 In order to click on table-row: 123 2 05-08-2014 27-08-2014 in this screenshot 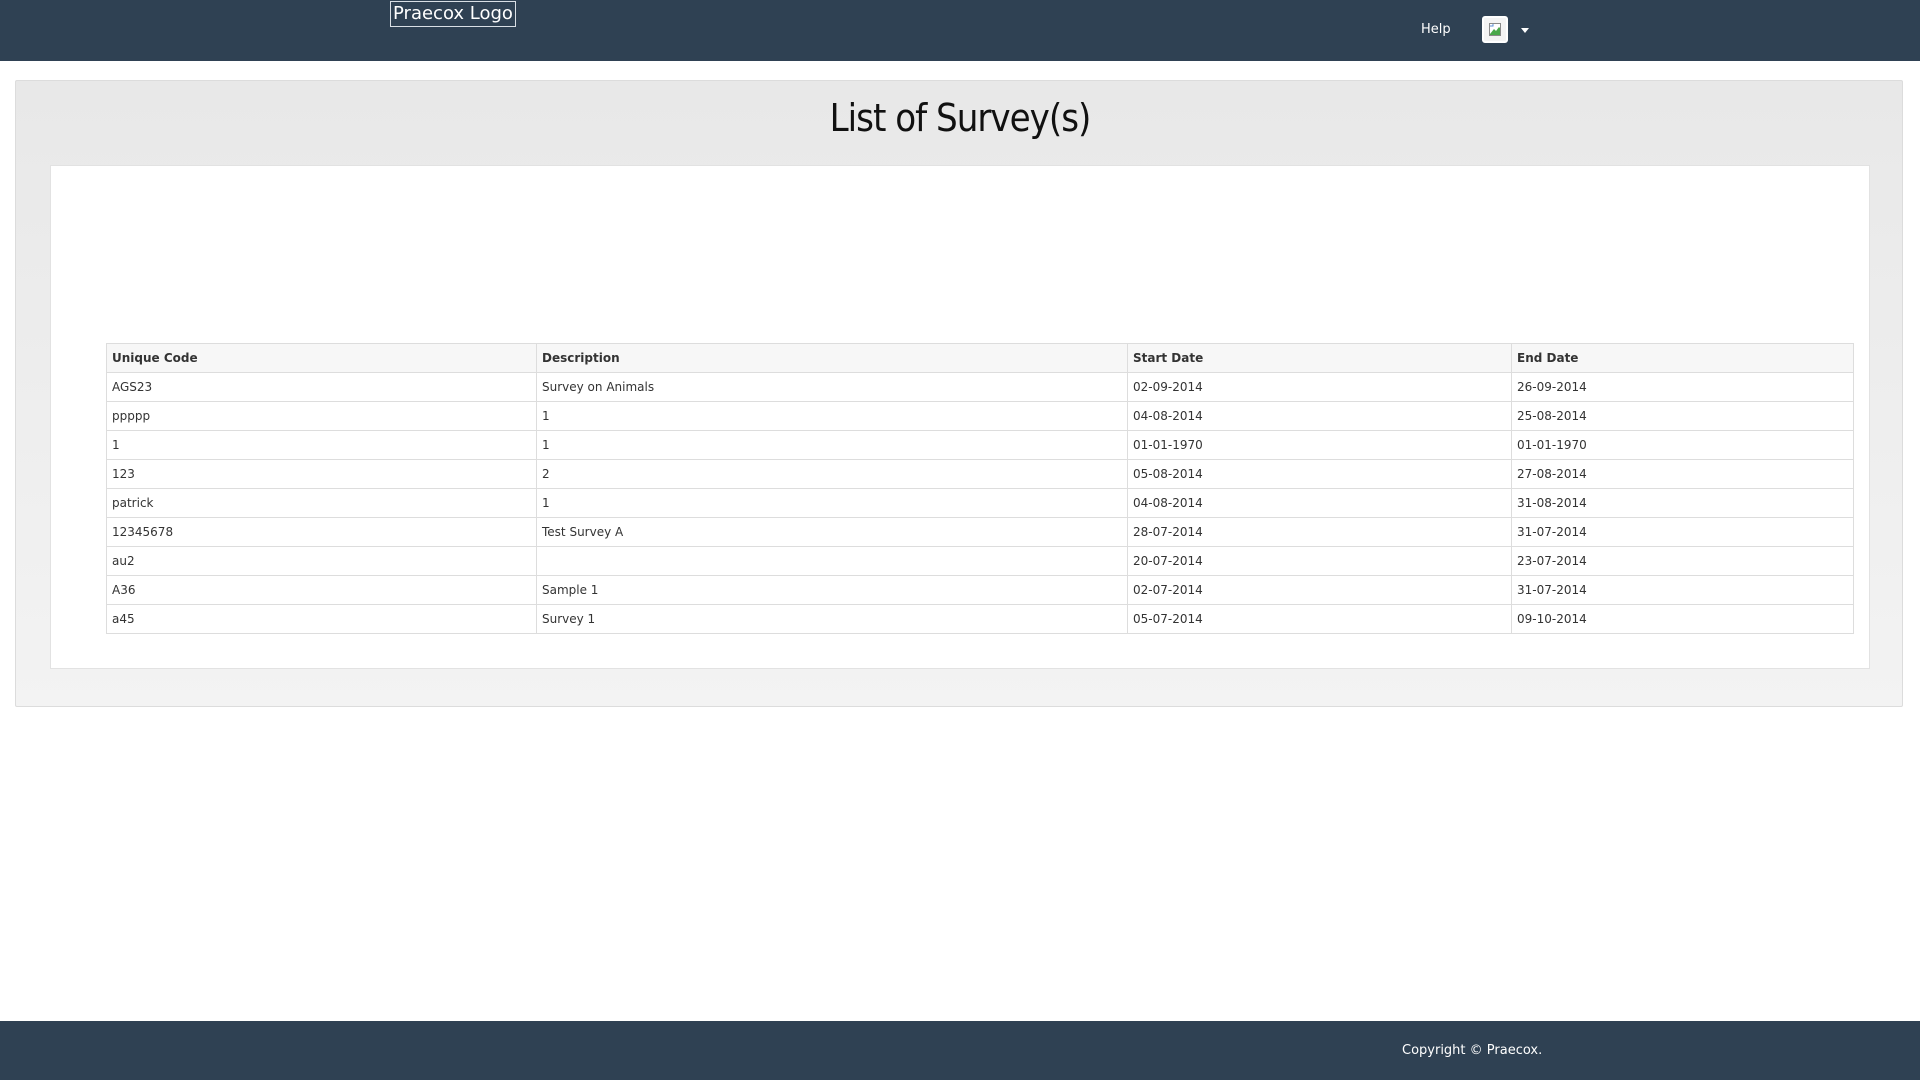, I will do `click(980, 474)`.